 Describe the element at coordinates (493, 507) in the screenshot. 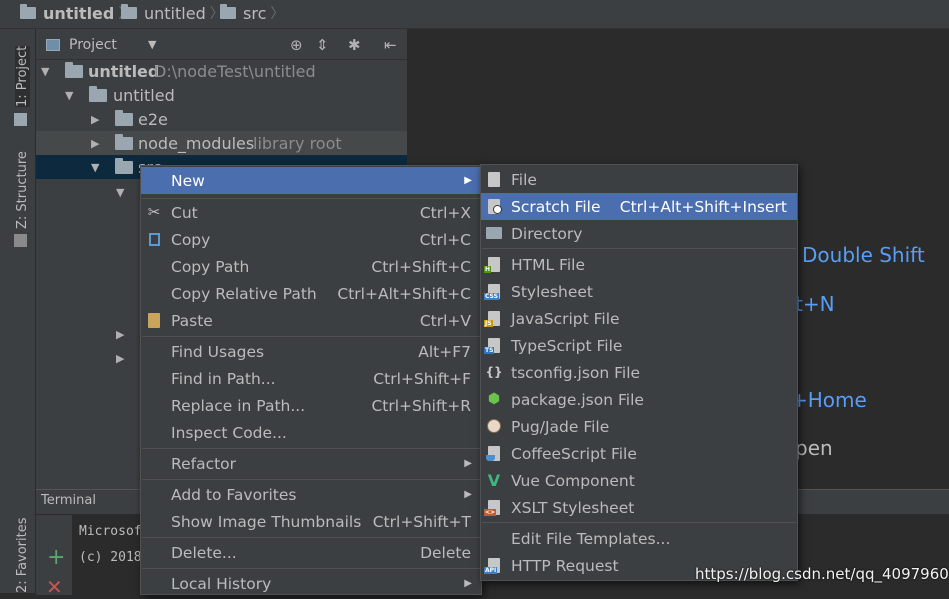

I see `xslt-icon: <>` at that location.